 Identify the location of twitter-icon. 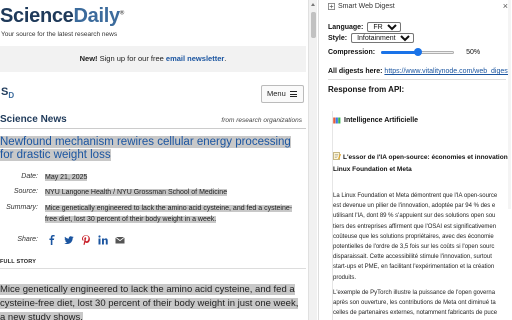
(69, 240).